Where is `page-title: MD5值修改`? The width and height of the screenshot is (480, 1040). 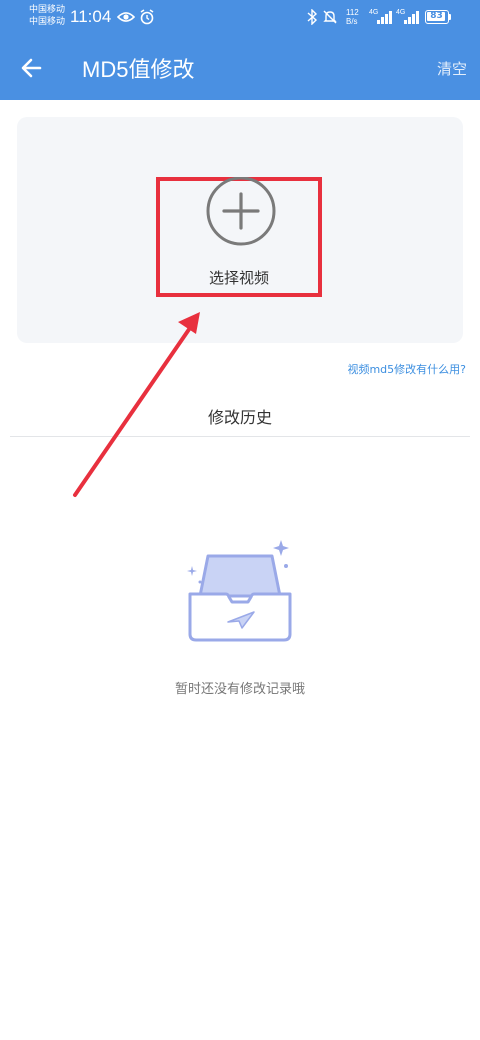
page-title: MD5值修改 is located at coordinates (138, 69).